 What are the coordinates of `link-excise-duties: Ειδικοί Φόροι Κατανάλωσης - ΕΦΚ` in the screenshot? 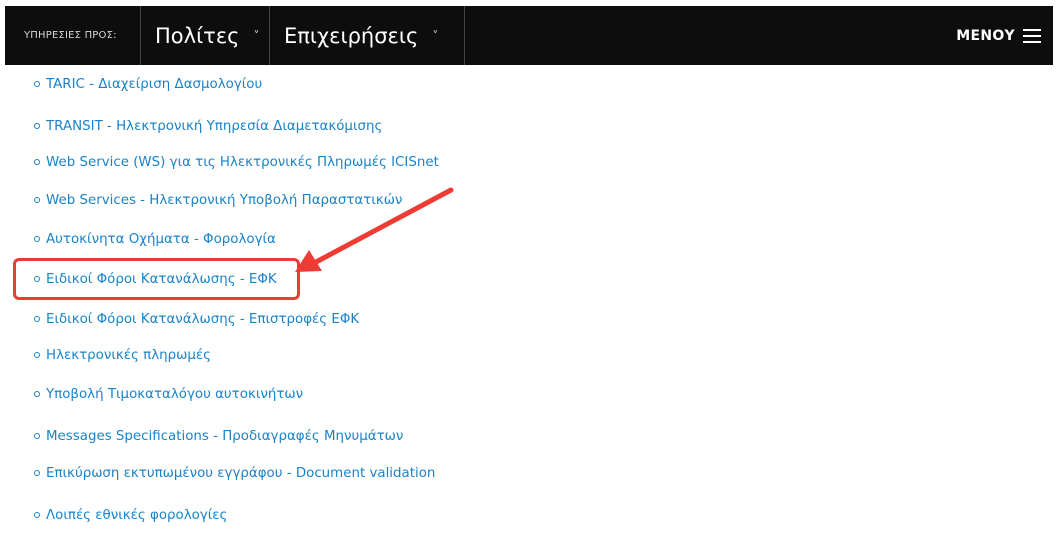 It's located at (161, 279).